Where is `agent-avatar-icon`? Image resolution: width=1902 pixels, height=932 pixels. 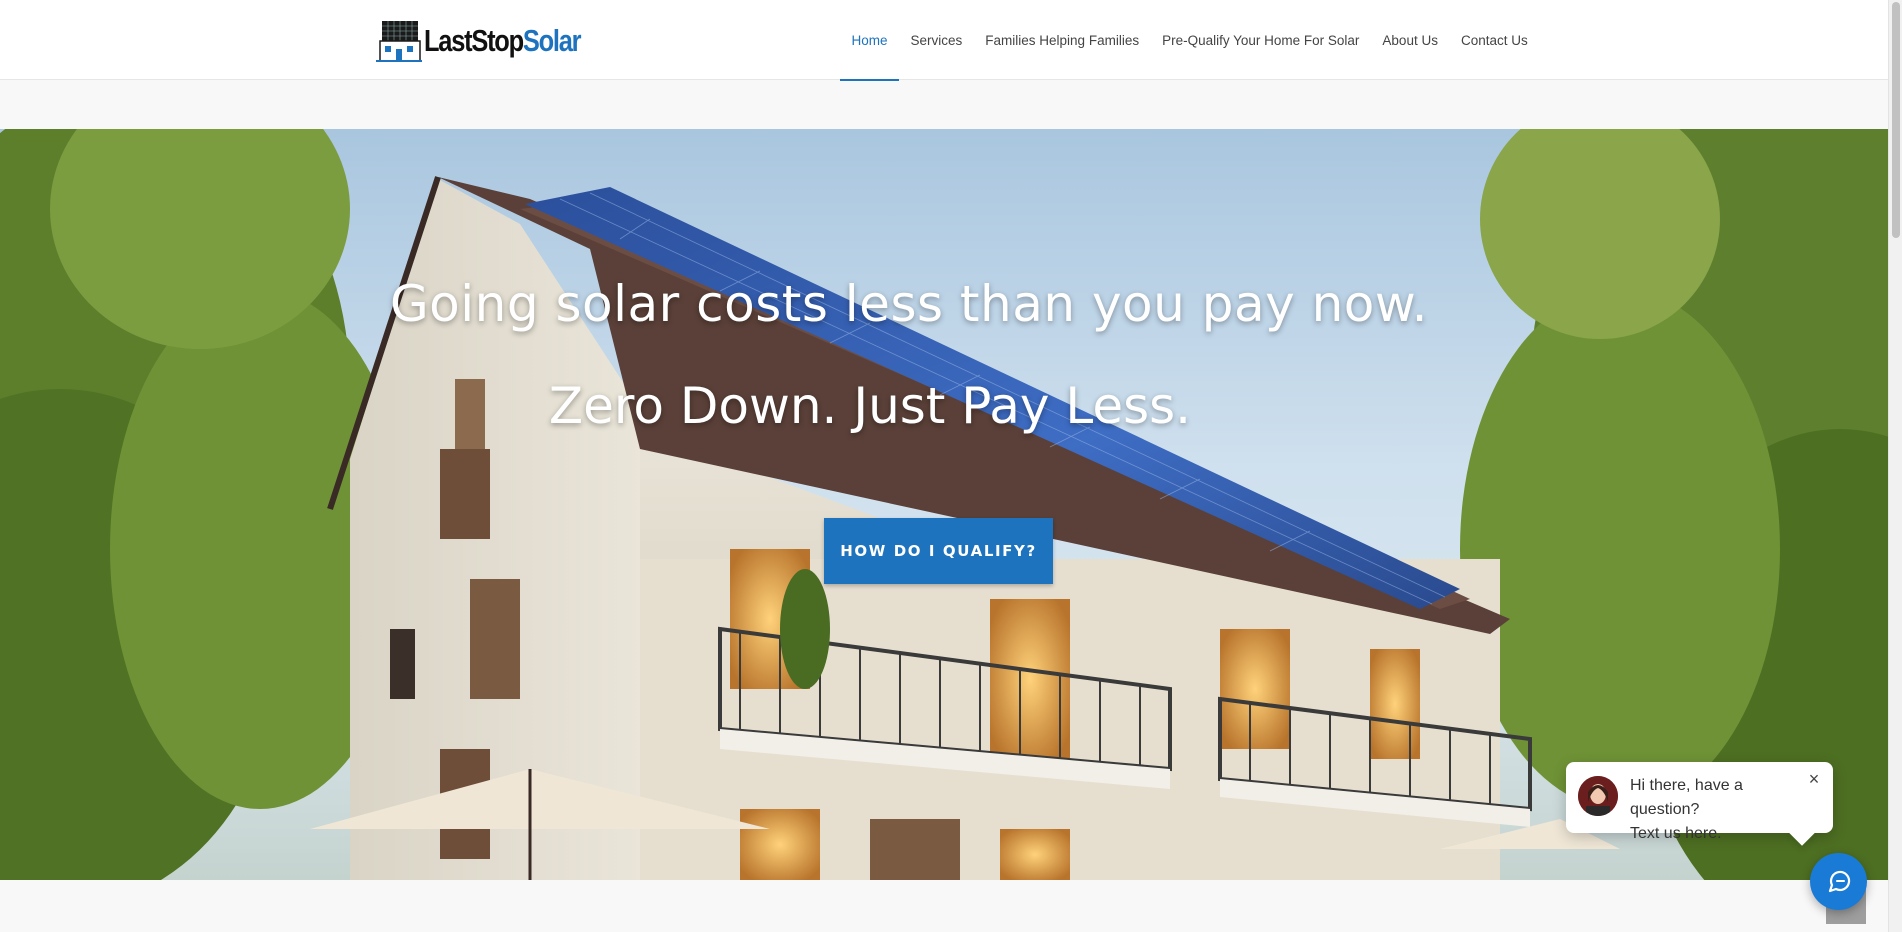 agent-avatar-icon is located at coordinates (1598, 796).